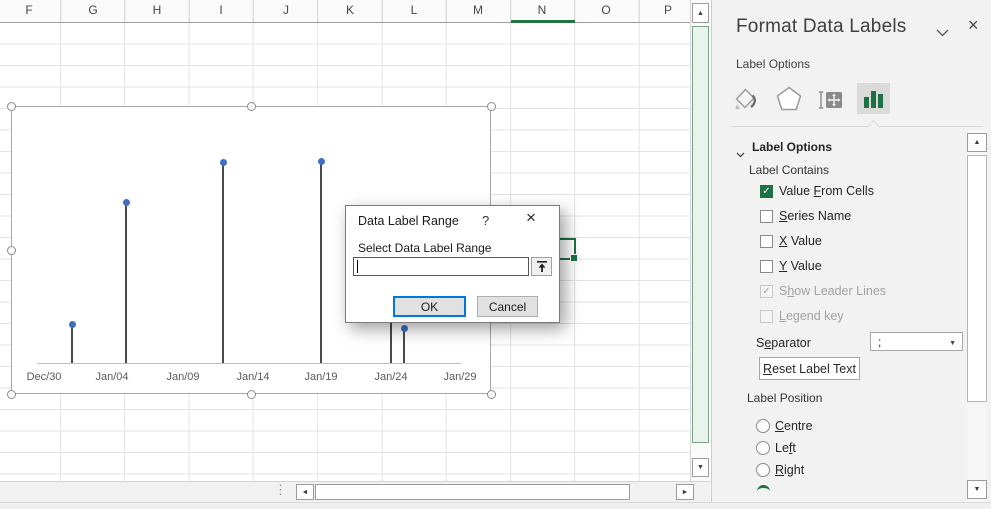  What do you see at coordinates (425, 248) in the screenshot?
I see `dialog-field-label: Select Data Label Range` at bounding box center [425, 248].